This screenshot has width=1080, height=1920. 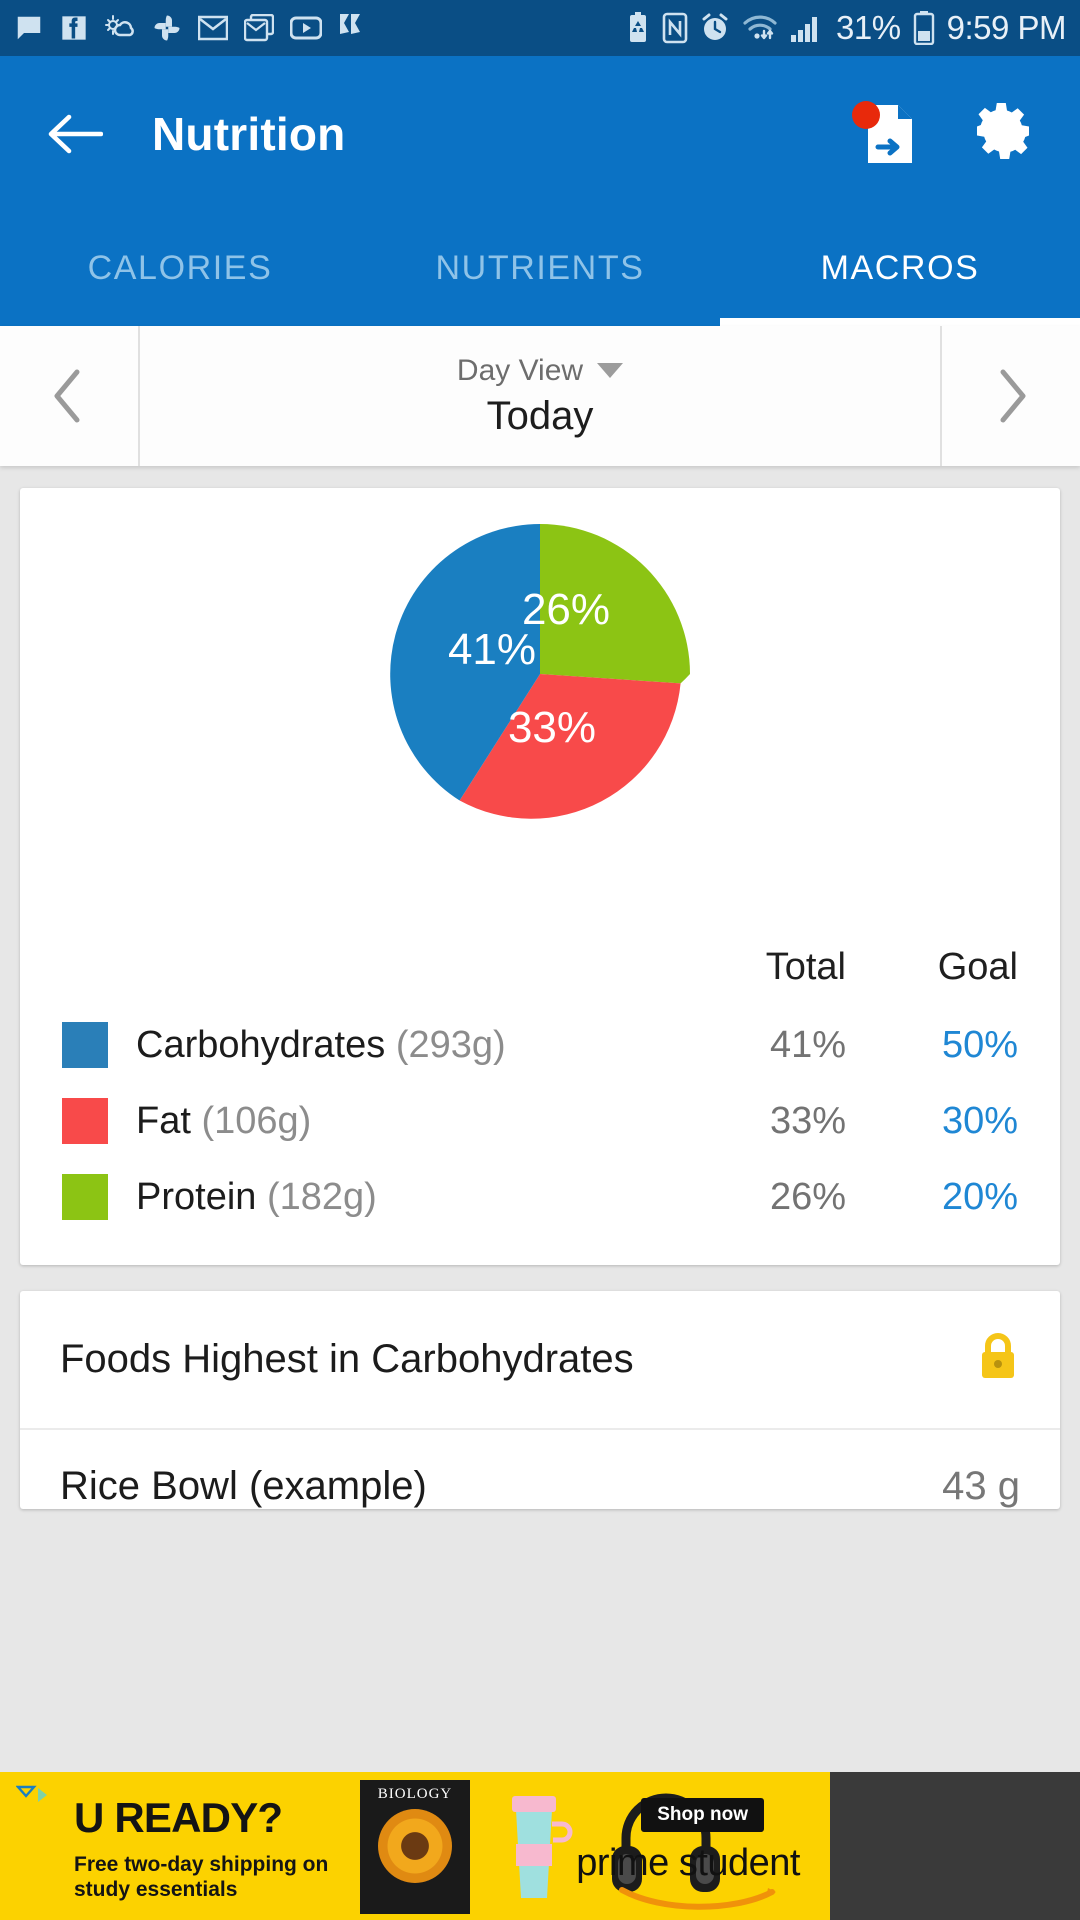 What do you see at coordinates (540, 1469) in the screenshot?
I see `list-item: Rice Bowl (example) 43 g` at bounding box center [540, 1469].